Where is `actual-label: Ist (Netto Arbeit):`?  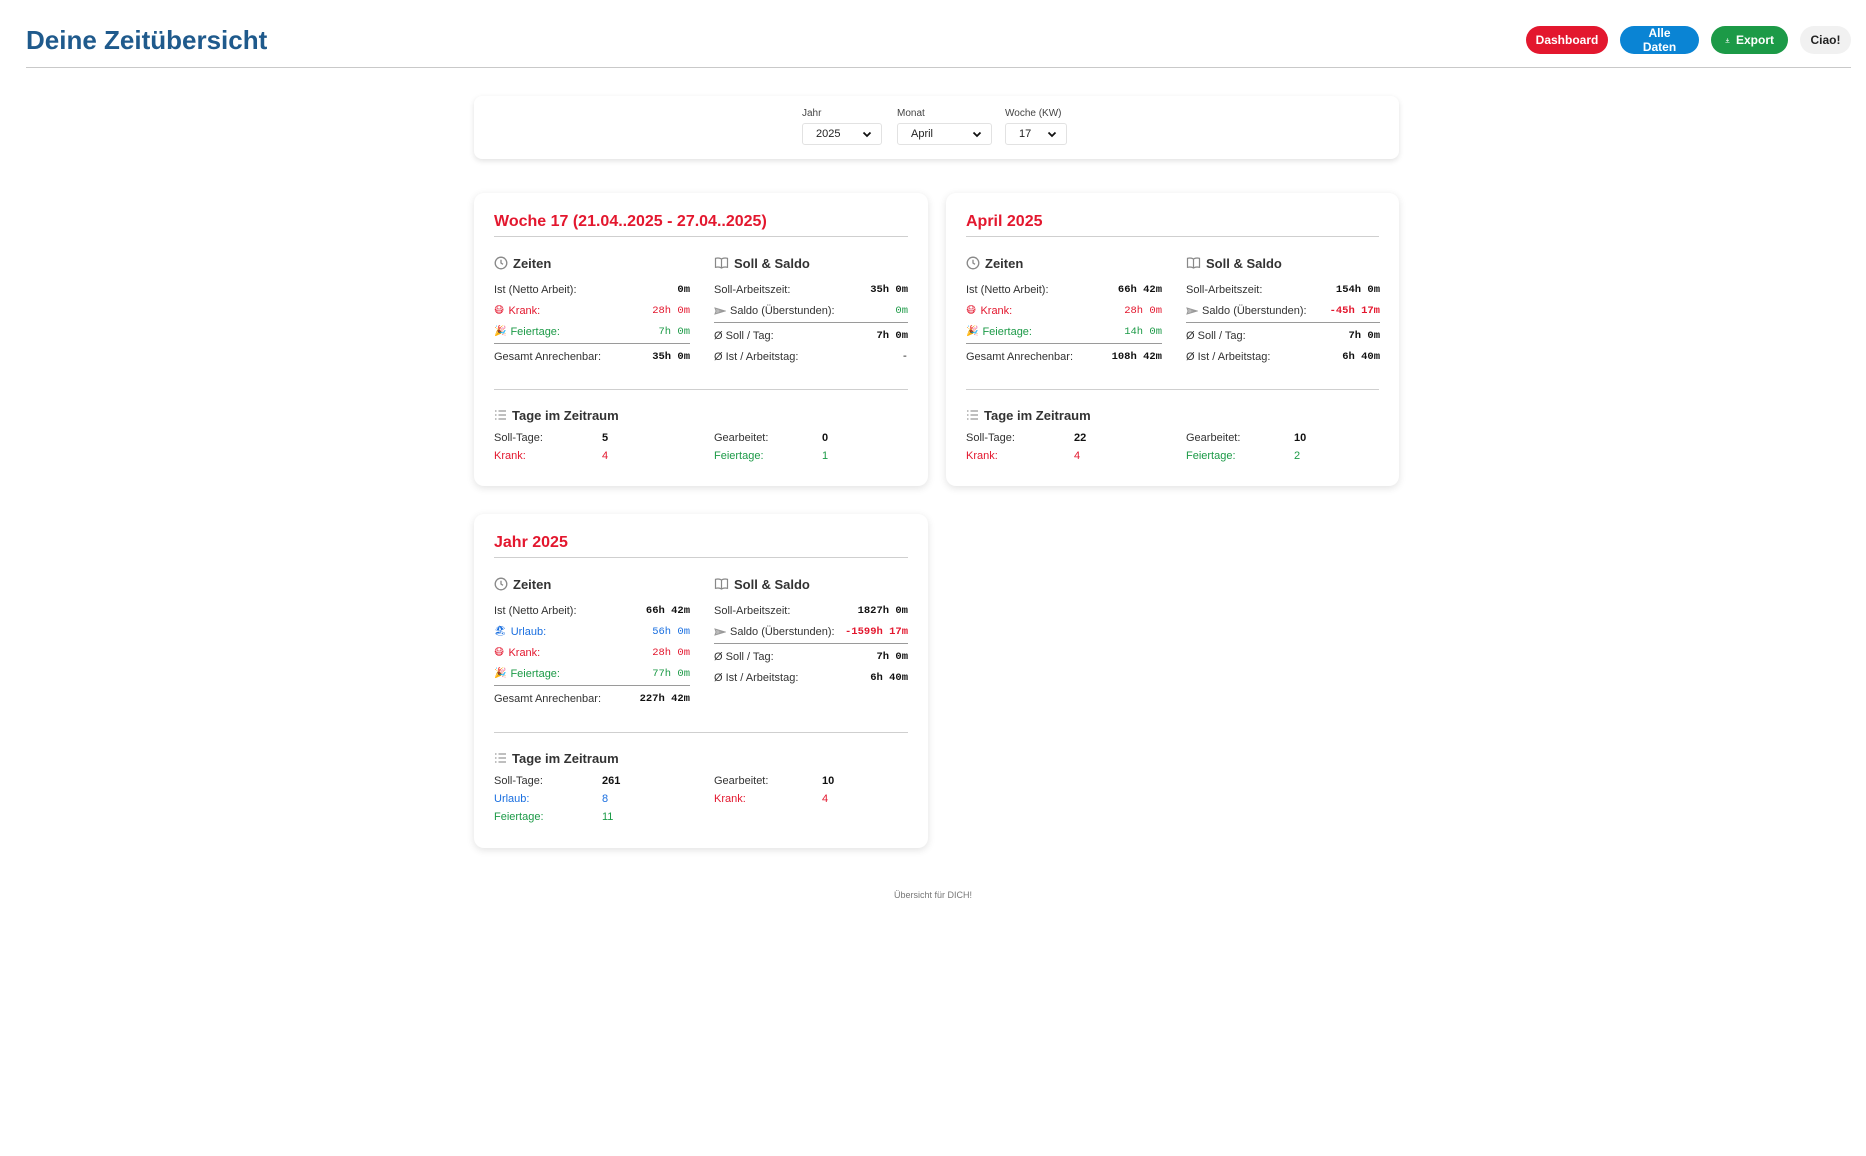 actual-label: Ist (Netto Arbeit): is located at coordinates (535, 289).